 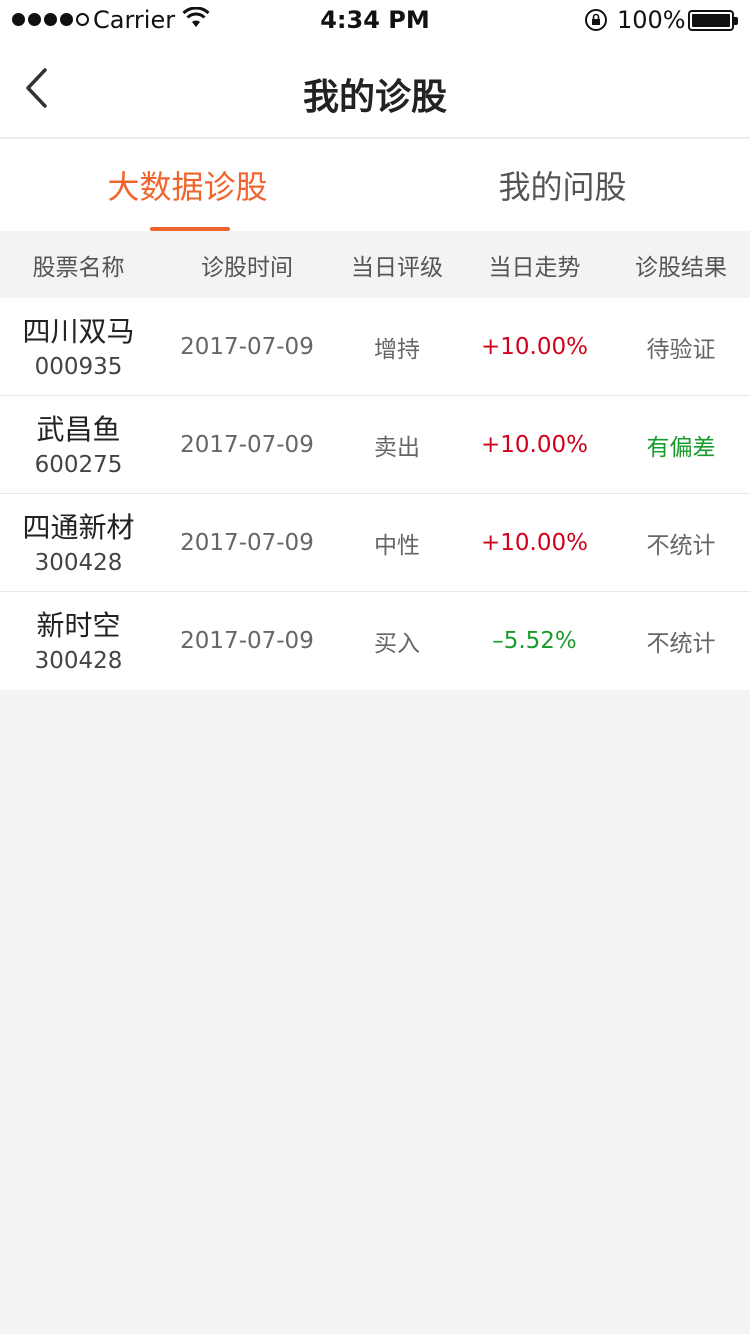 I want to click on table-header: 股票名称 诊股时间 当日评级 当日走势 诊股结果, so click(x=375, y=264).